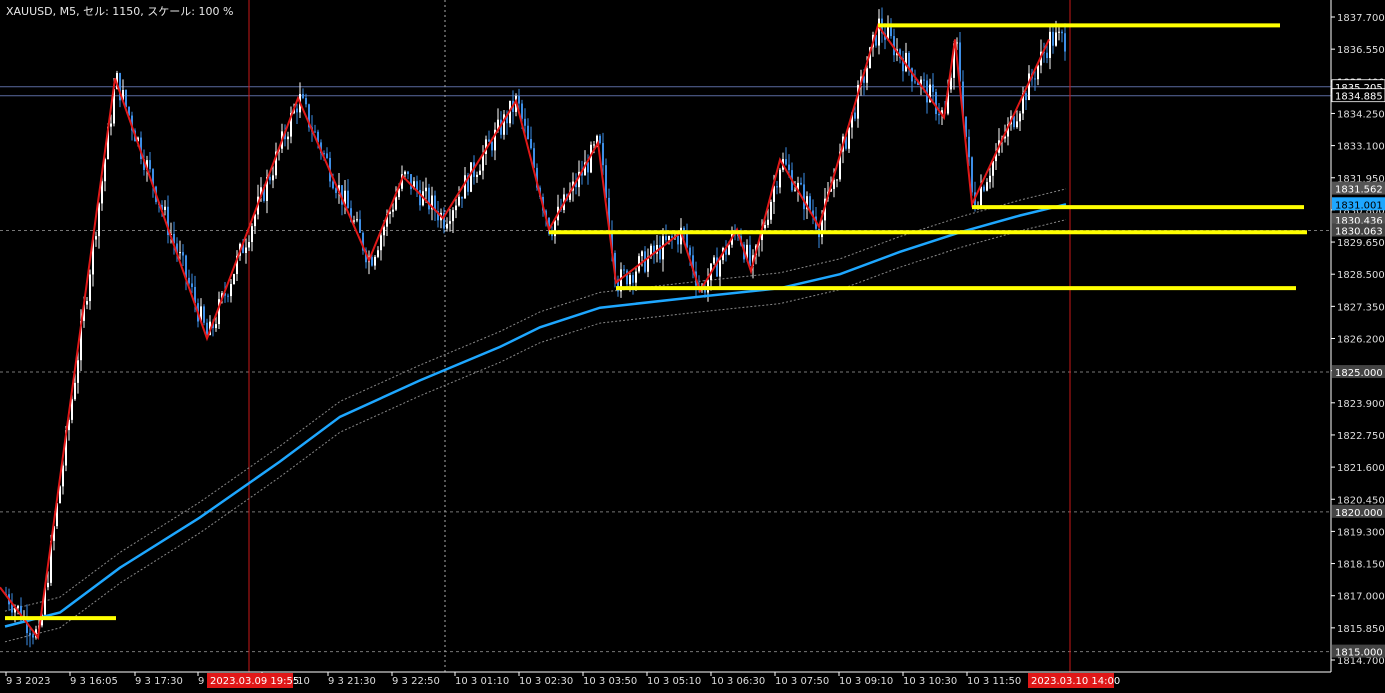 The height and width of the screenshot is (693, 1385). Describe the element at coordinates (1361, 340) in the screenshot. I see `y-tick-label: 1826.200` at that location.